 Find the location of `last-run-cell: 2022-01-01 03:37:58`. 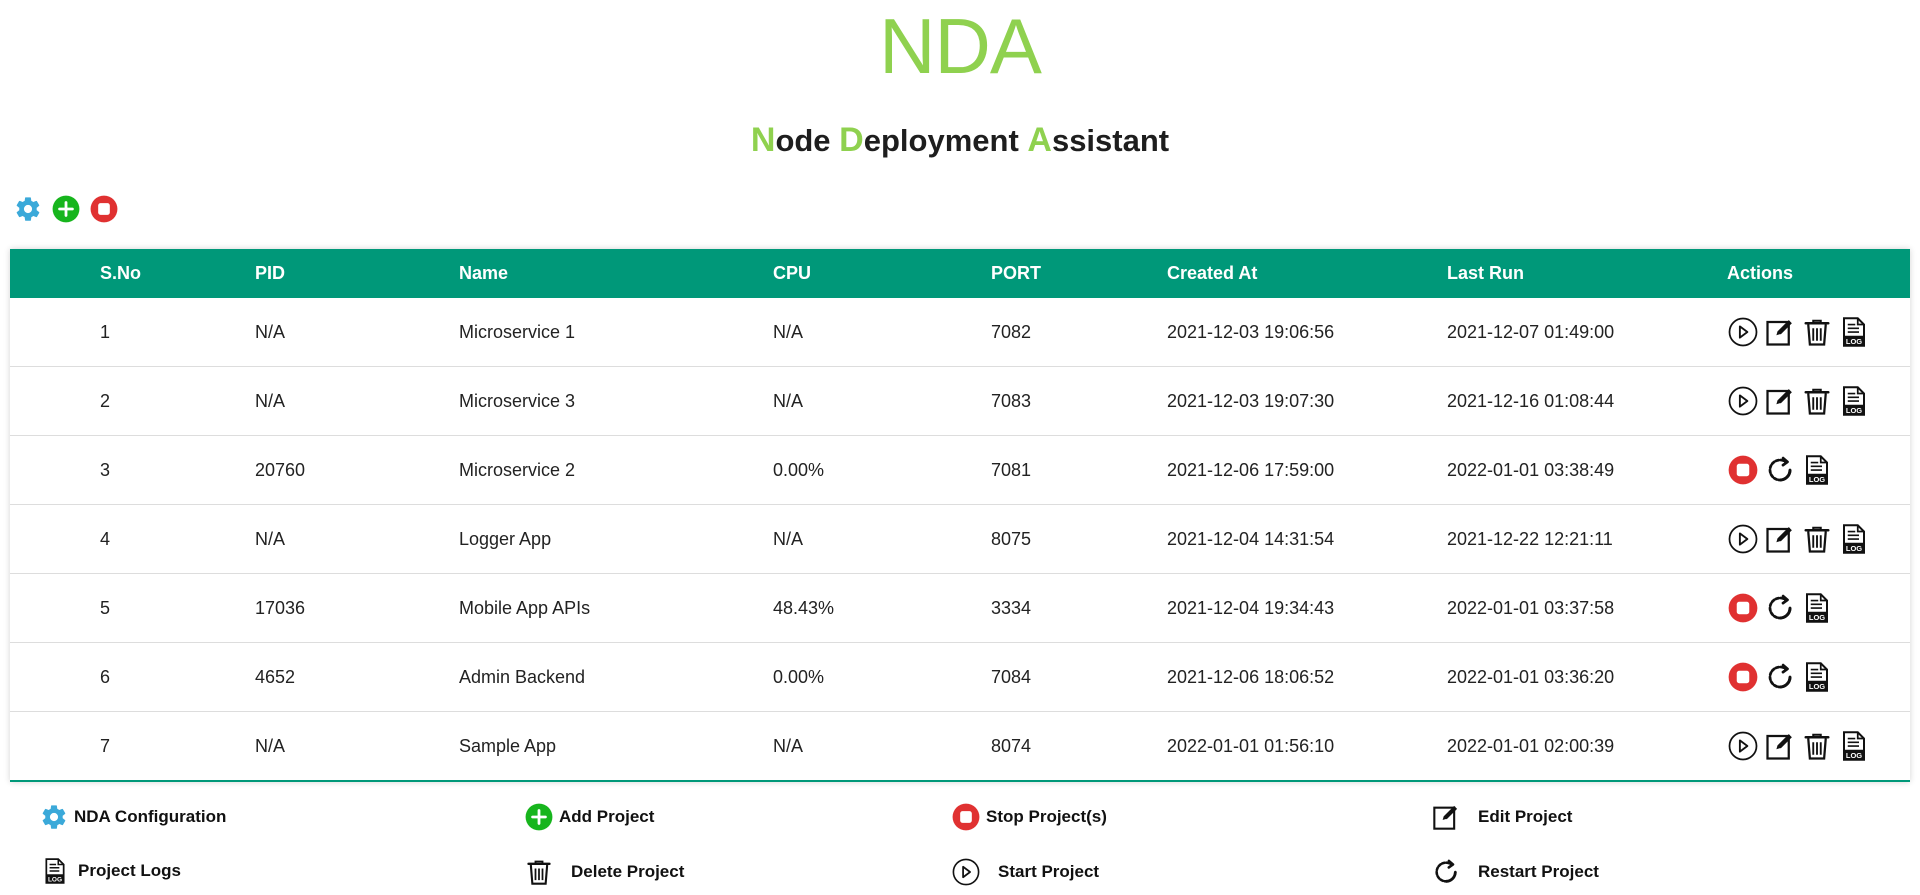

last-run-cell: 2022-01-01 03:37:58 is located at coordinates (1531, 607).